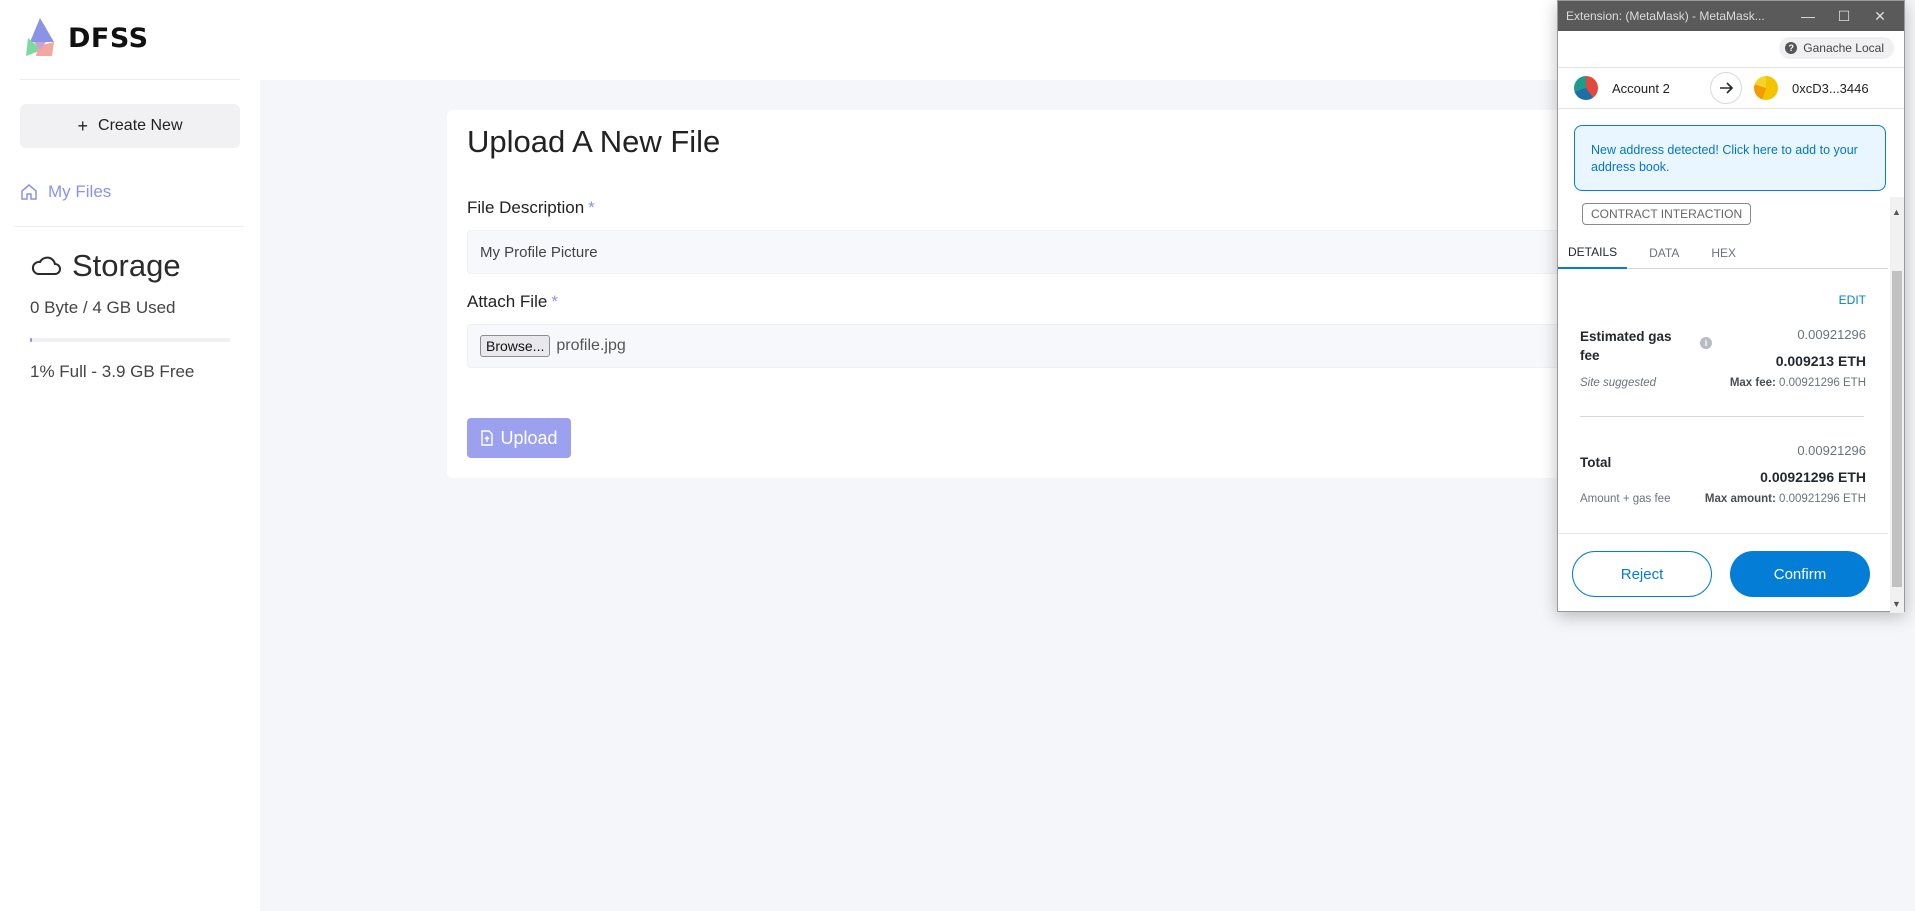 The image size is (1915, 911). I want to click on account-avatar-icon, so click(1586, 88).